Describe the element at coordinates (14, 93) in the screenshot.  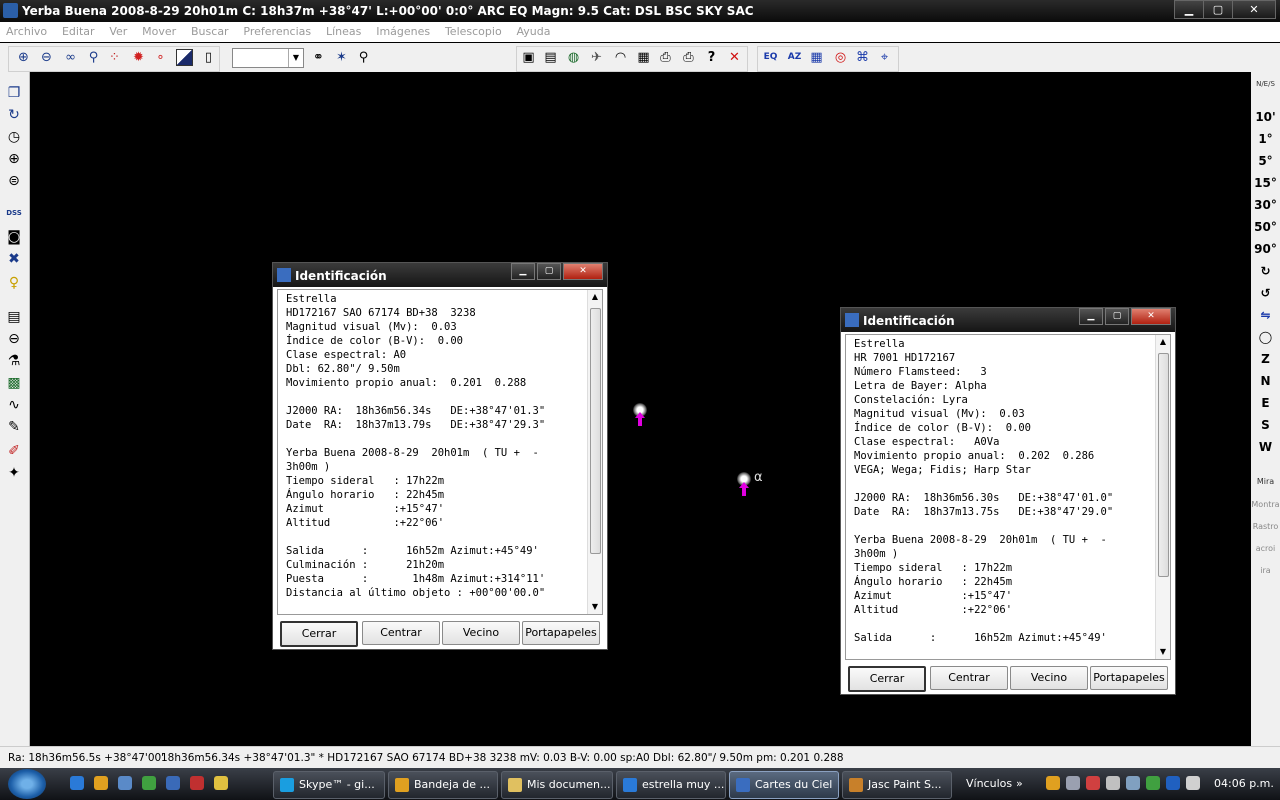
I see `copy-icon: ❐` at that location.